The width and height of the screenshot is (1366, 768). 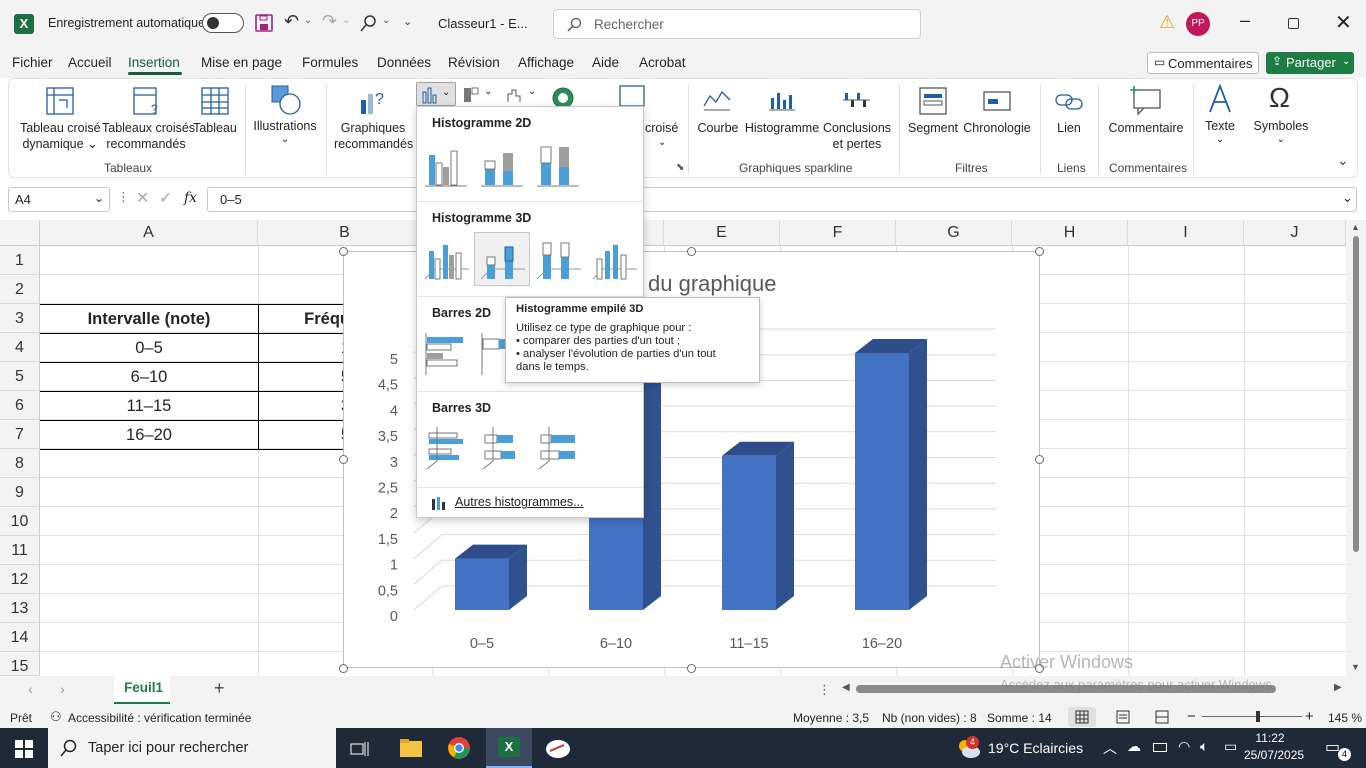 I want to click on recommended-pivot-button: ? Tableaux croisés recommandés, so click(x=148, y=119).